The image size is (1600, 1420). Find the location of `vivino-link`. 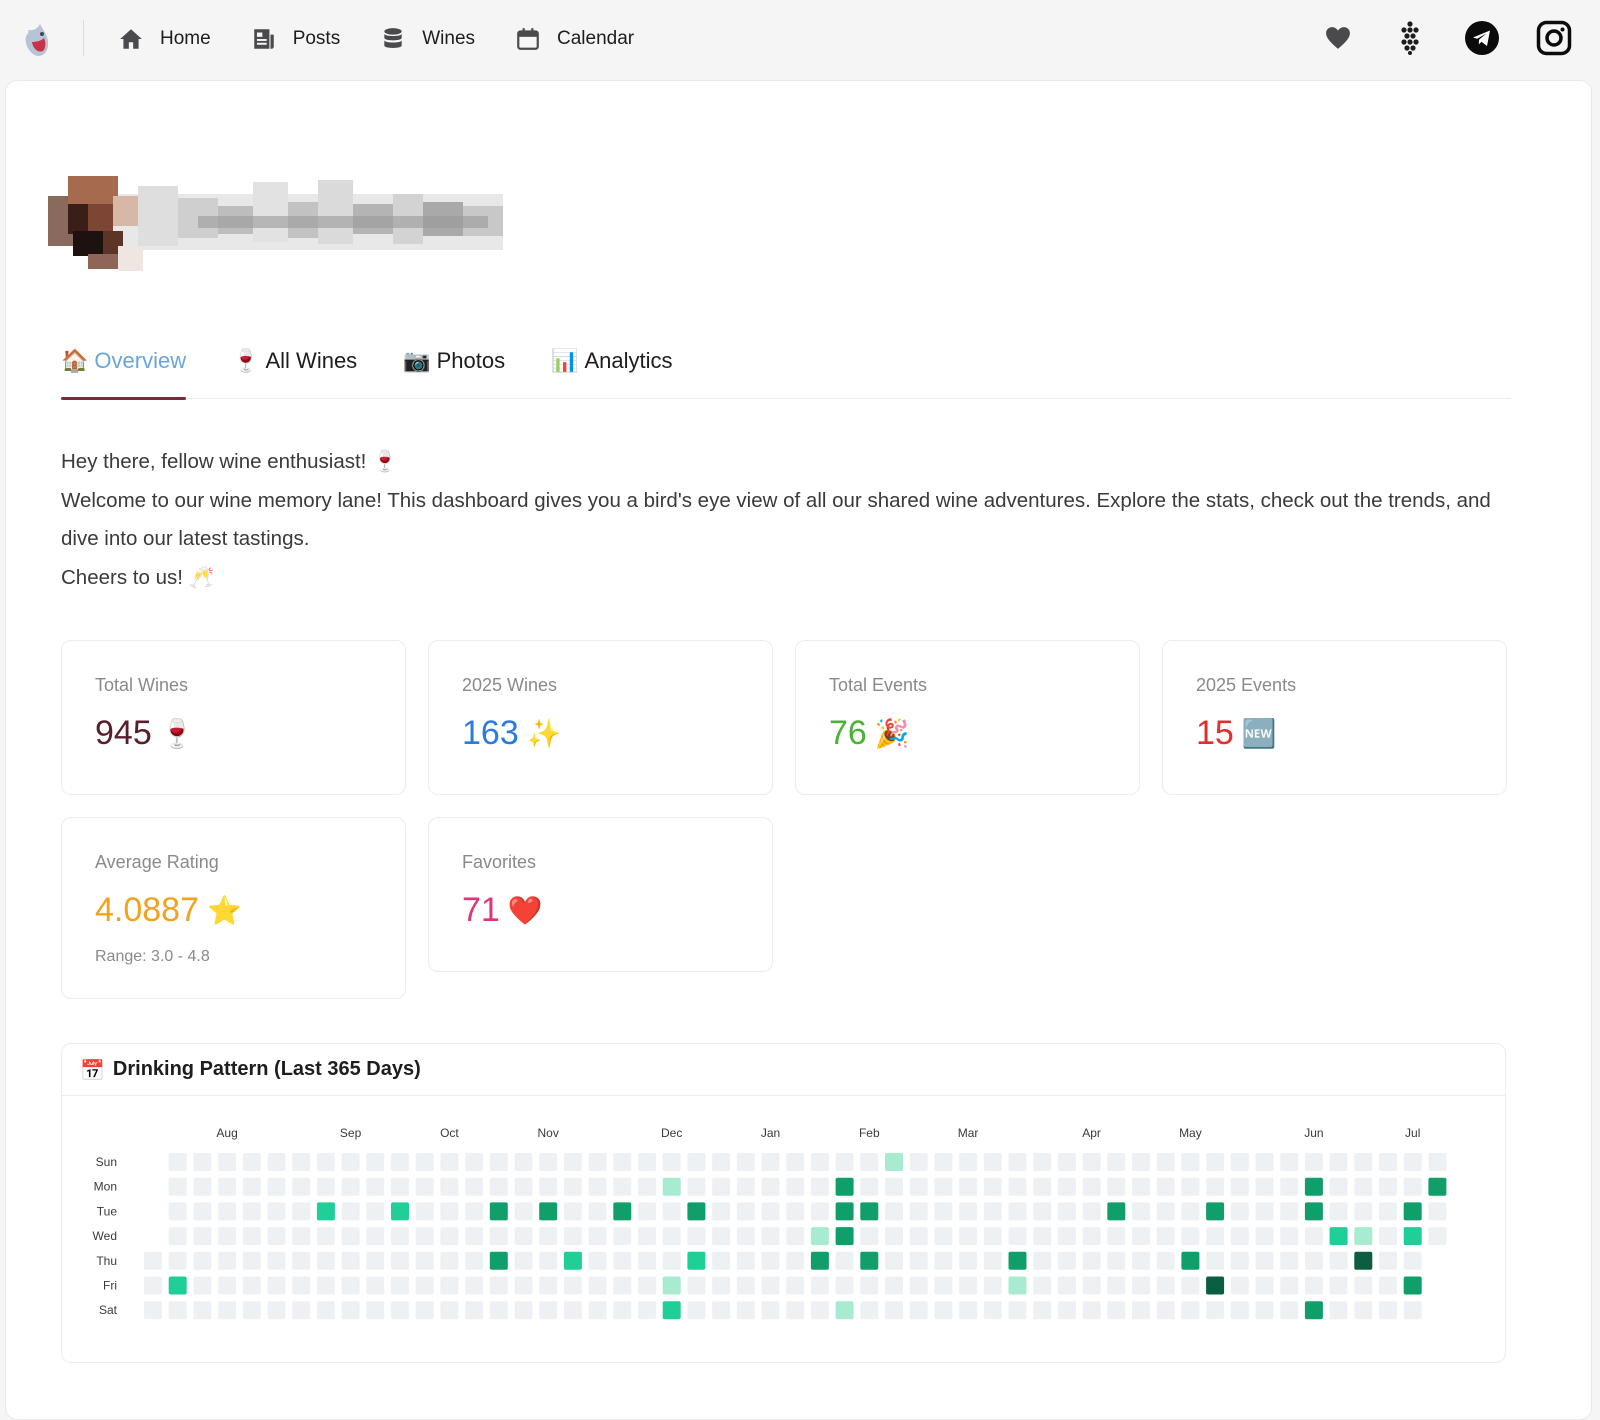

vivino-link is located at coordinates (1410, 38).